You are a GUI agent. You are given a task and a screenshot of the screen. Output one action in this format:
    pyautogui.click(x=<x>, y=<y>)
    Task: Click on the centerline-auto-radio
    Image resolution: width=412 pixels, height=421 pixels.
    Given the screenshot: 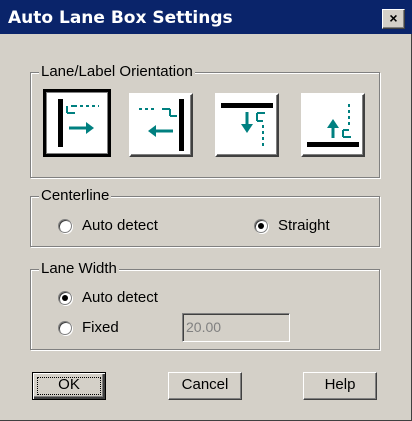 What is the action you would take?
    pyautogui.click(x=65, y=226)
    